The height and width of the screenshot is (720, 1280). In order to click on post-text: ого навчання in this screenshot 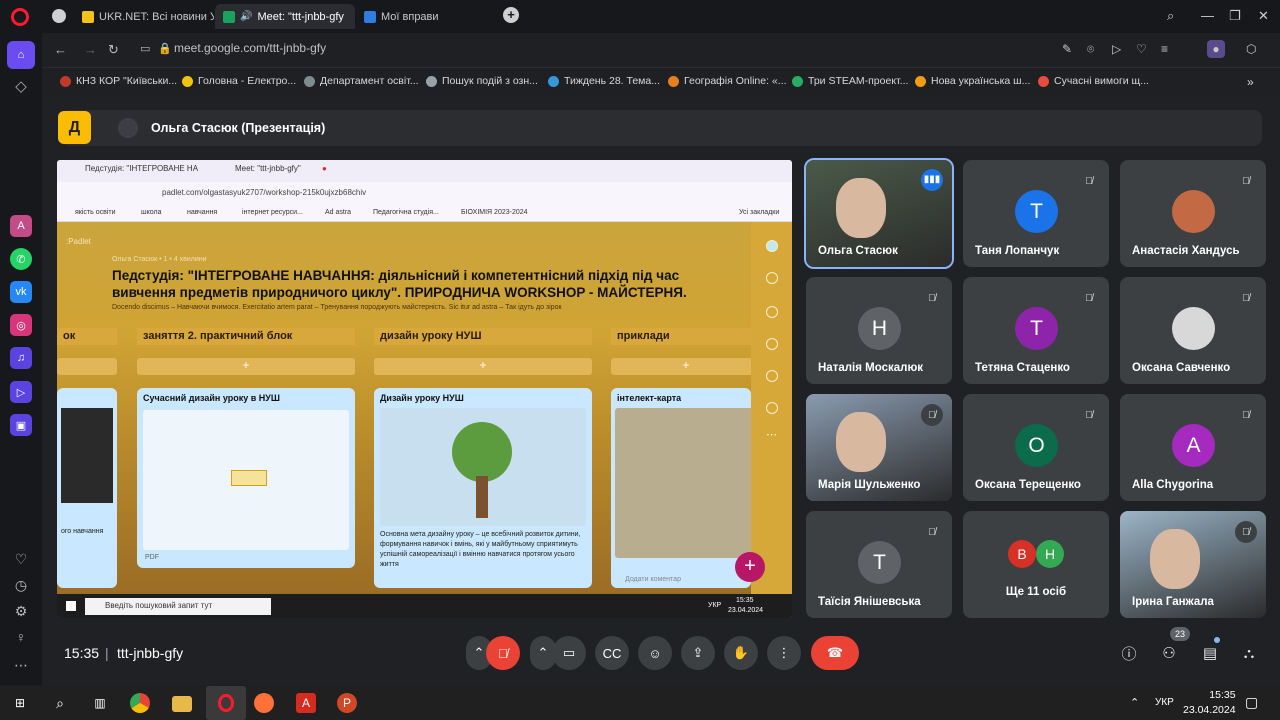, I will do `click(82, 531)`.